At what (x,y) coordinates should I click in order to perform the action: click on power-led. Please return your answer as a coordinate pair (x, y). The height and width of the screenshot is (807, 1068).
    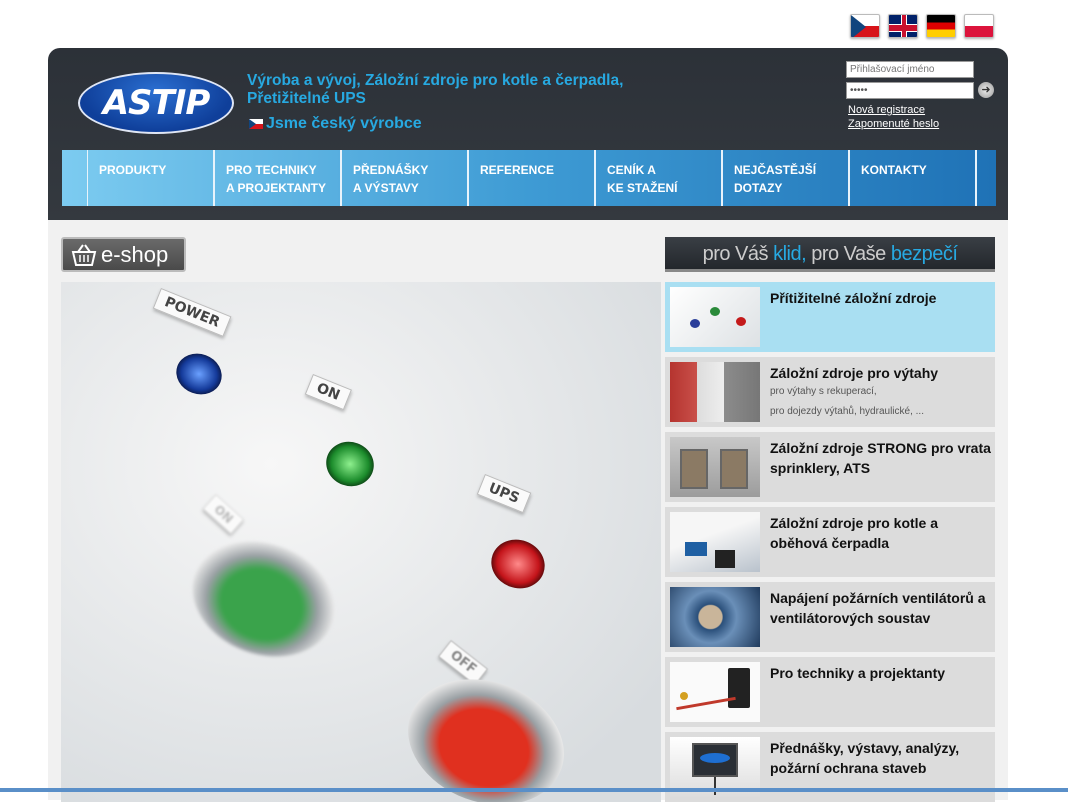
    Looking at the image, I should click on (199, 374).